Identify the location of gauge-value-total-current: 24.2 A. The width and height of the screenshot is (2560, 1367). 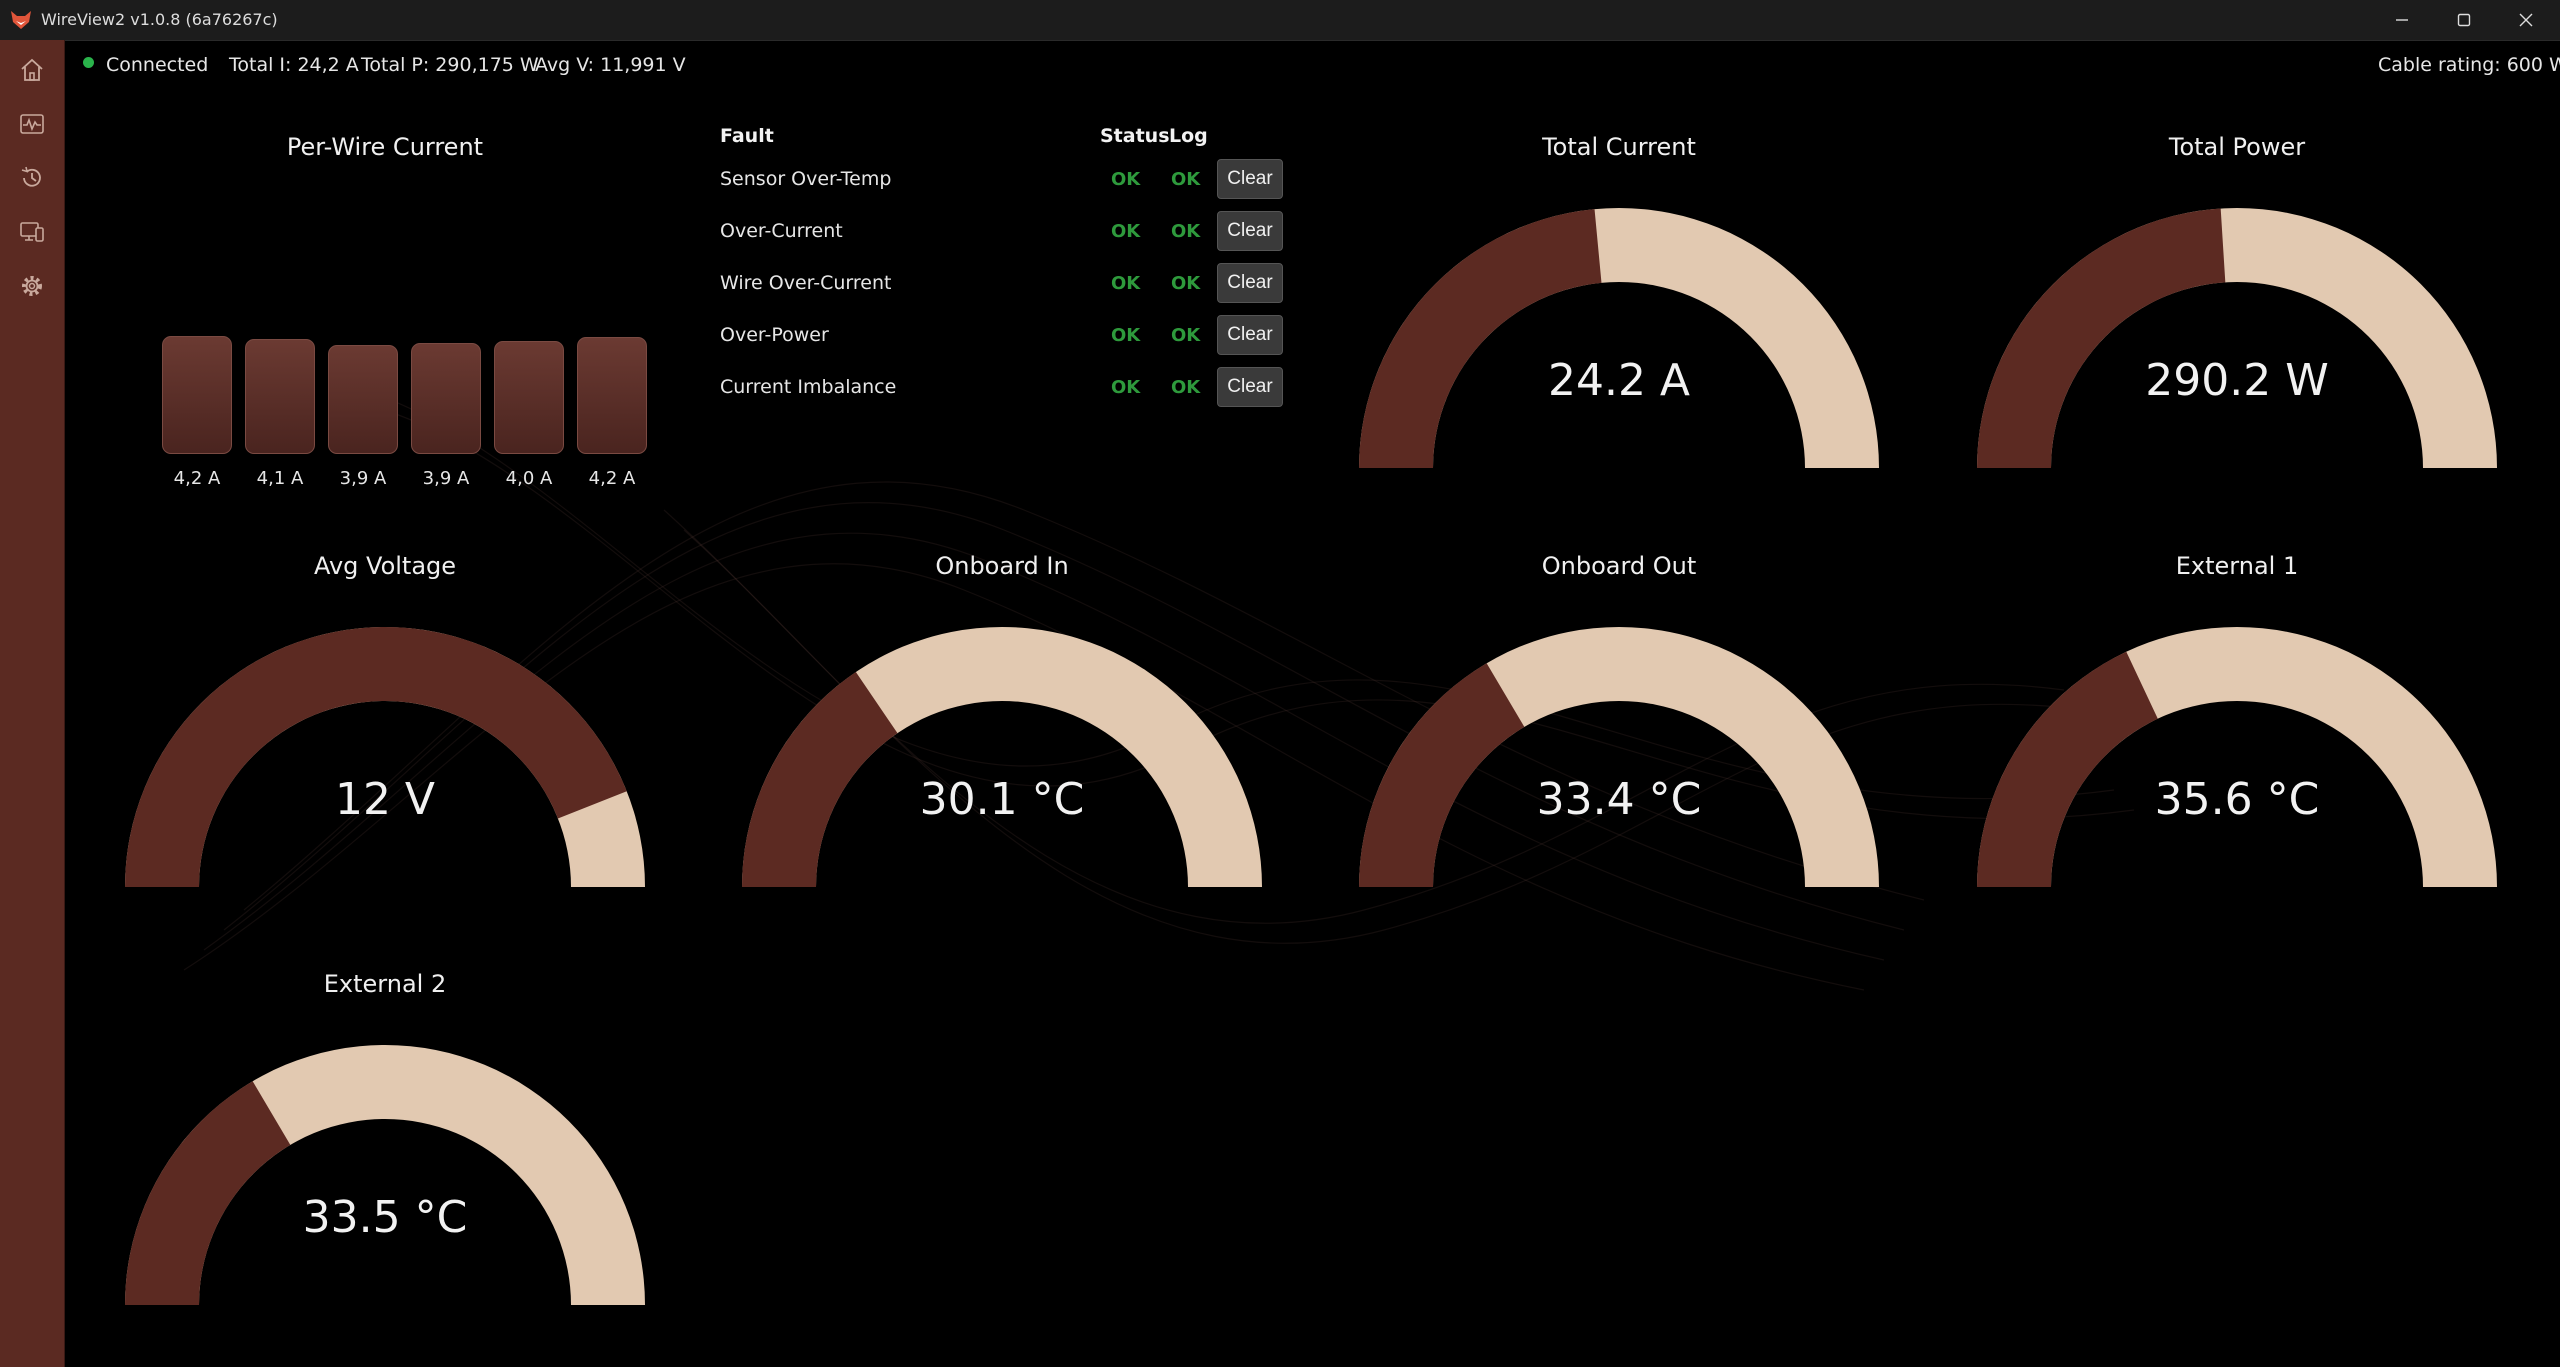
(1619, 380).